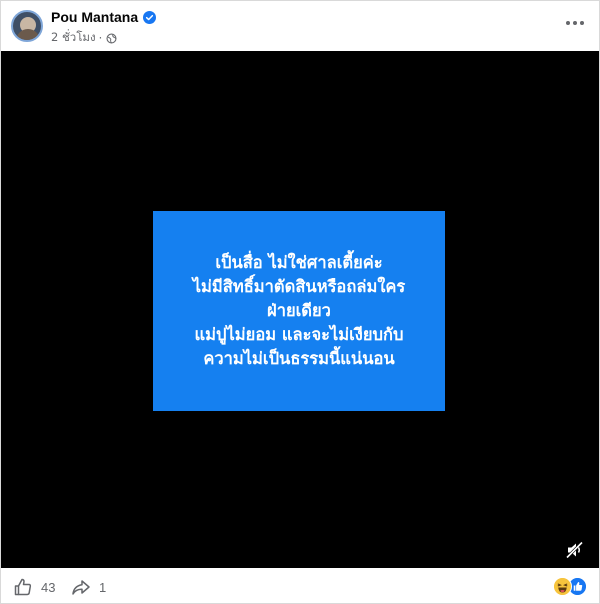 The image size is (600, 604). What do you see at coordinates (300, 585) in the screenshot?
I see `post-footer: 43 1` at bounding box center [300, 585].